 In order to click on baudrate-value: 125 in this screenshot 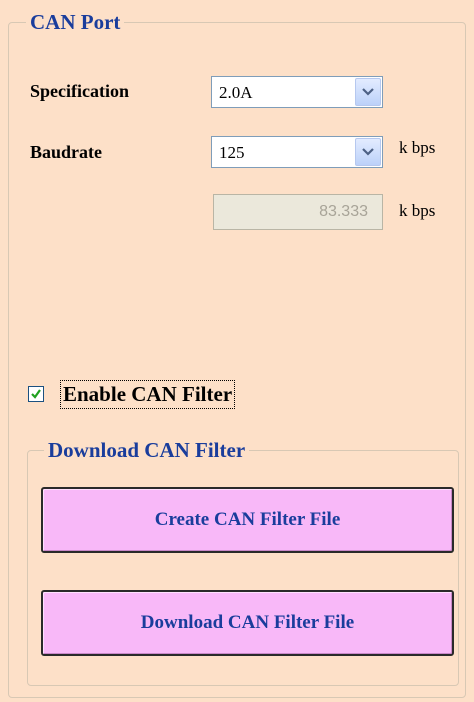, I will do `click(232, 152)`.